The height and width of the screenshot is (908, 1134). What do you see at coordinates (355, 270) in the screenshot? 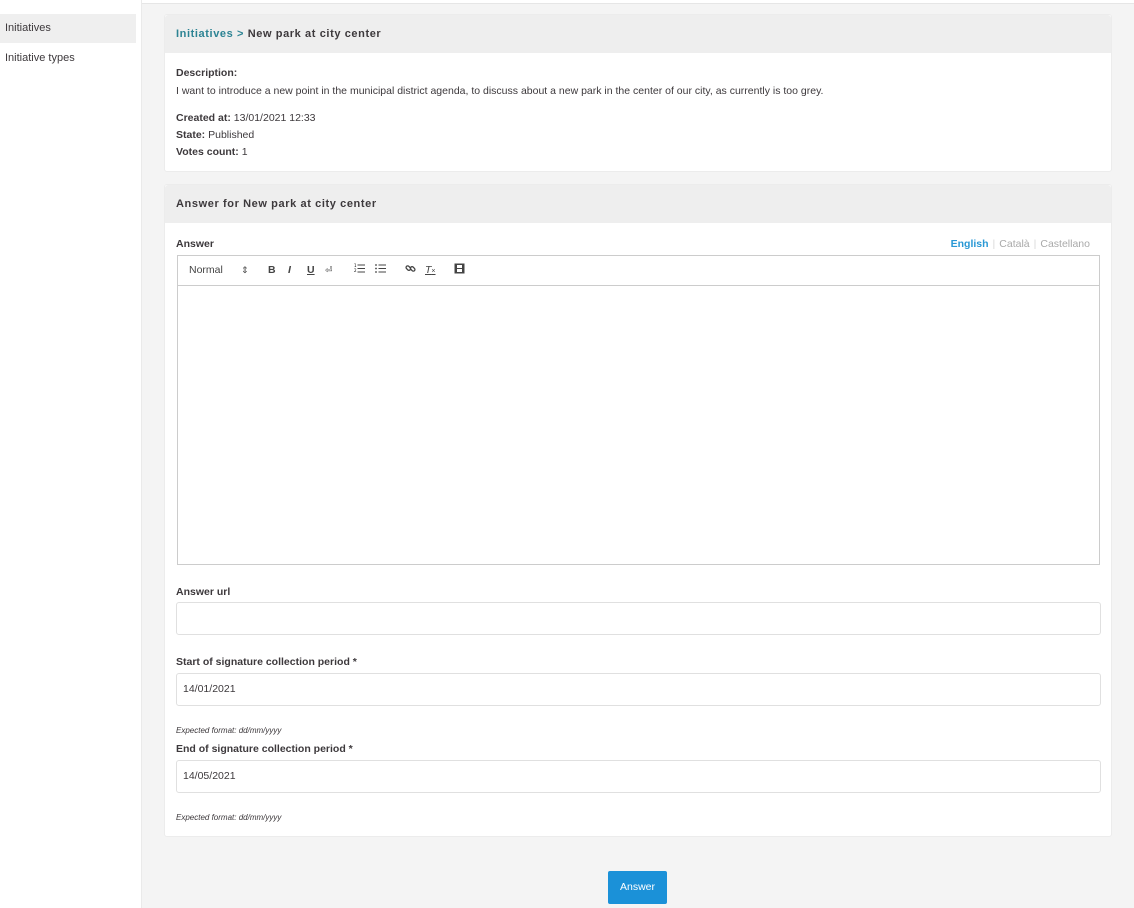
I see `svg-text: 2` at bounding box center [355, 270].